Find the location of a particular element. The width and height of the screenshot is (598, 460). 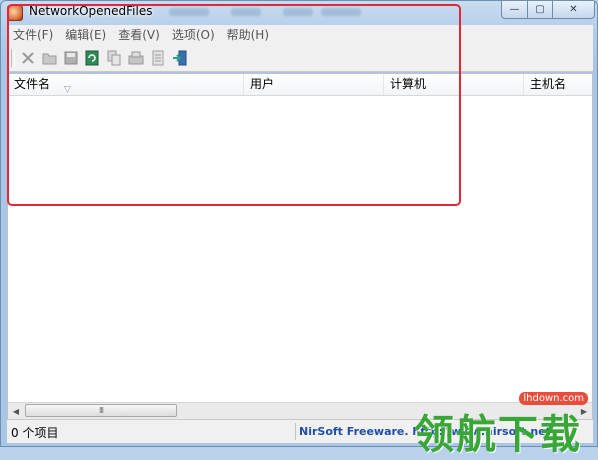

minimize-button: — is located at coordinates (514, 10).